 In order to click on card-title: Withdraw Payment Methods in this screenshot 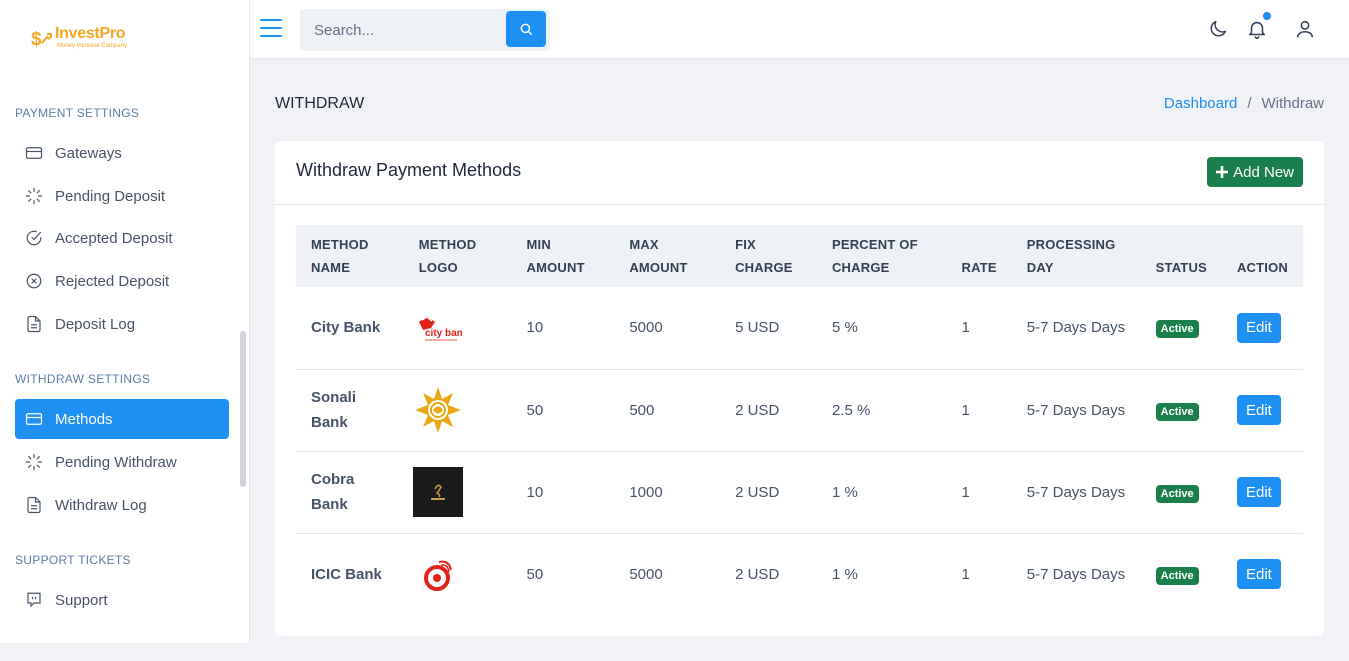, I will do `click(409, 170)`.